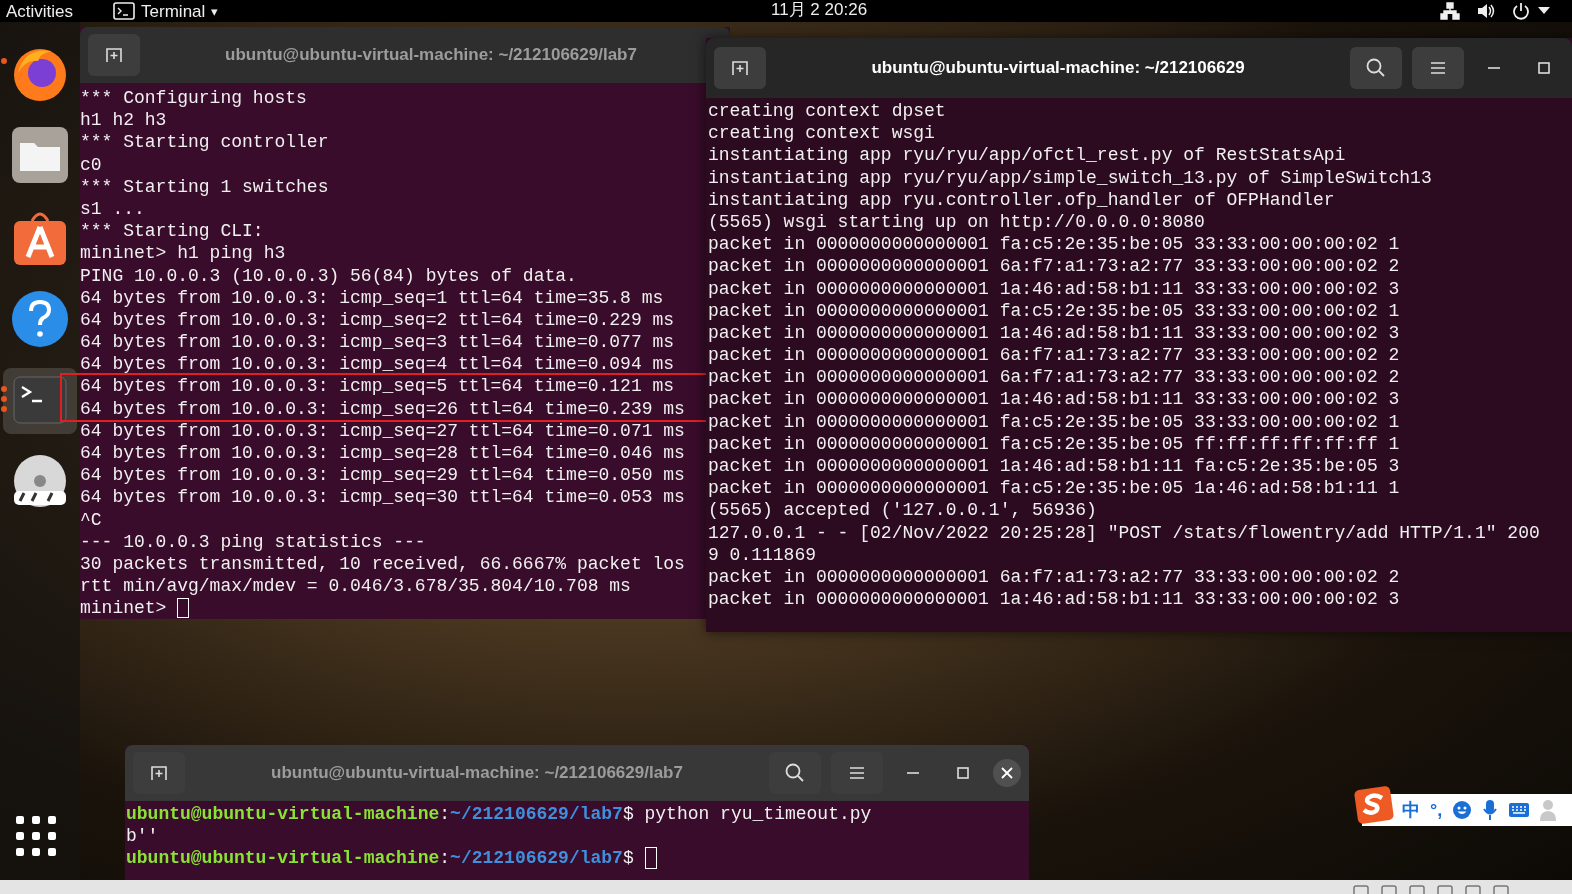  What do you see at coordinates (204, 142) in the screenshot?
I see `terminal-line: *** Starting controller` at bounding box center [204, 142].